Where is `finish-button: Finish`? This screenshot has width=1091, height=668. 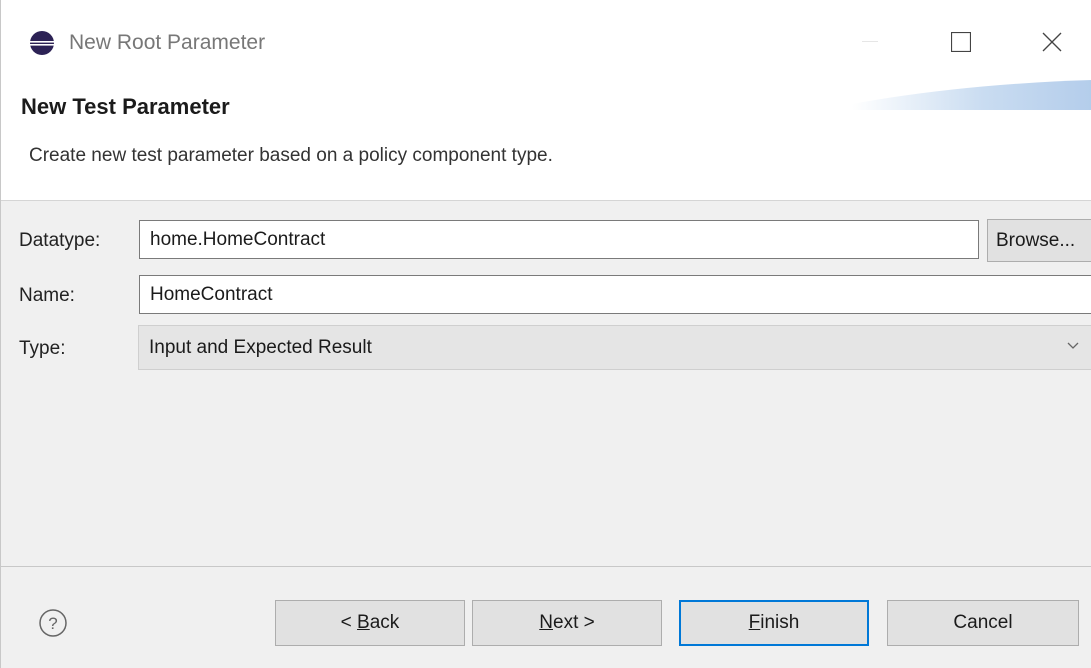 finish-button: Finish is located at coordinates (774, 623).